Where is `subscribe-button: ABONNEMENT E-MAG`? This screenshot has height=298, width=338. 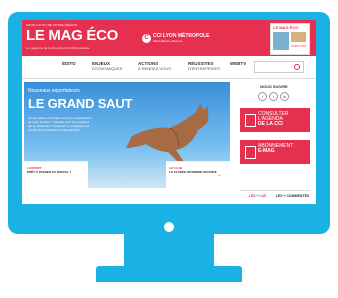 subscribe-button: ABONNEMENT E-MAG is located at coordinates (275, 152).